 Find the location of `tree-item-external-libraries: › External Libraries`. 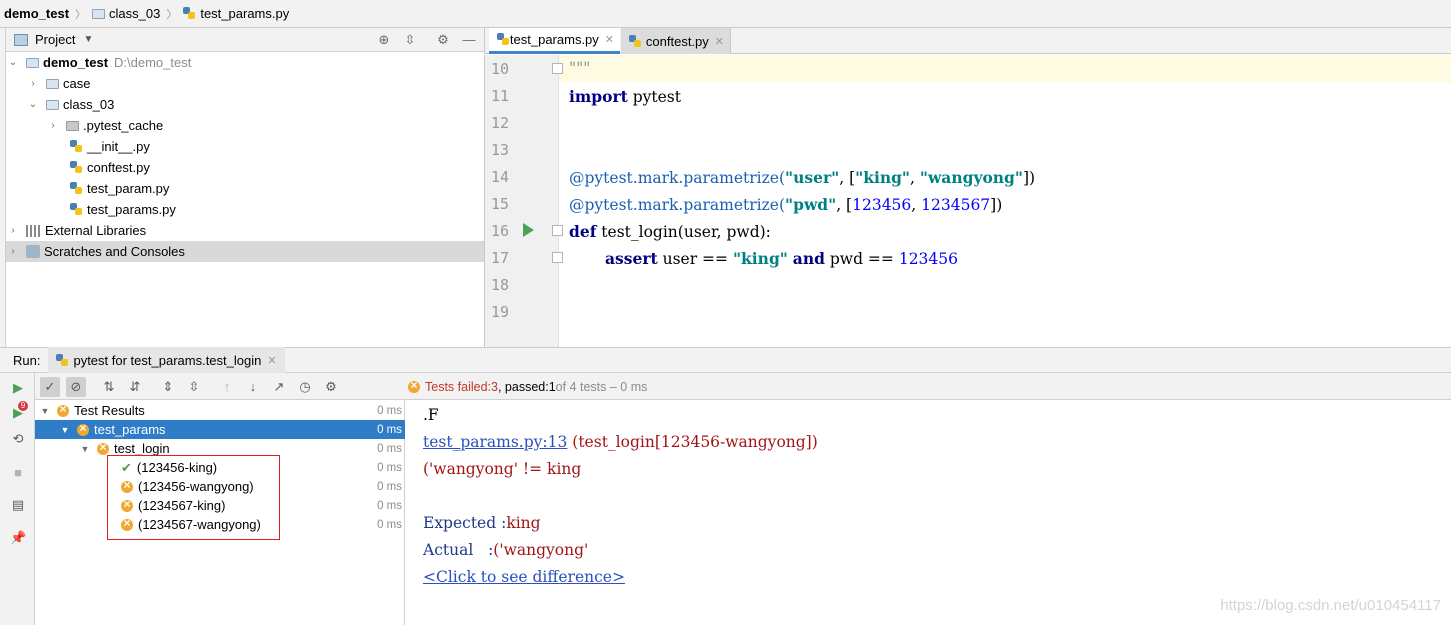

tree-item-external-libraries: › External Libraries is located at coordinates (245, 230).